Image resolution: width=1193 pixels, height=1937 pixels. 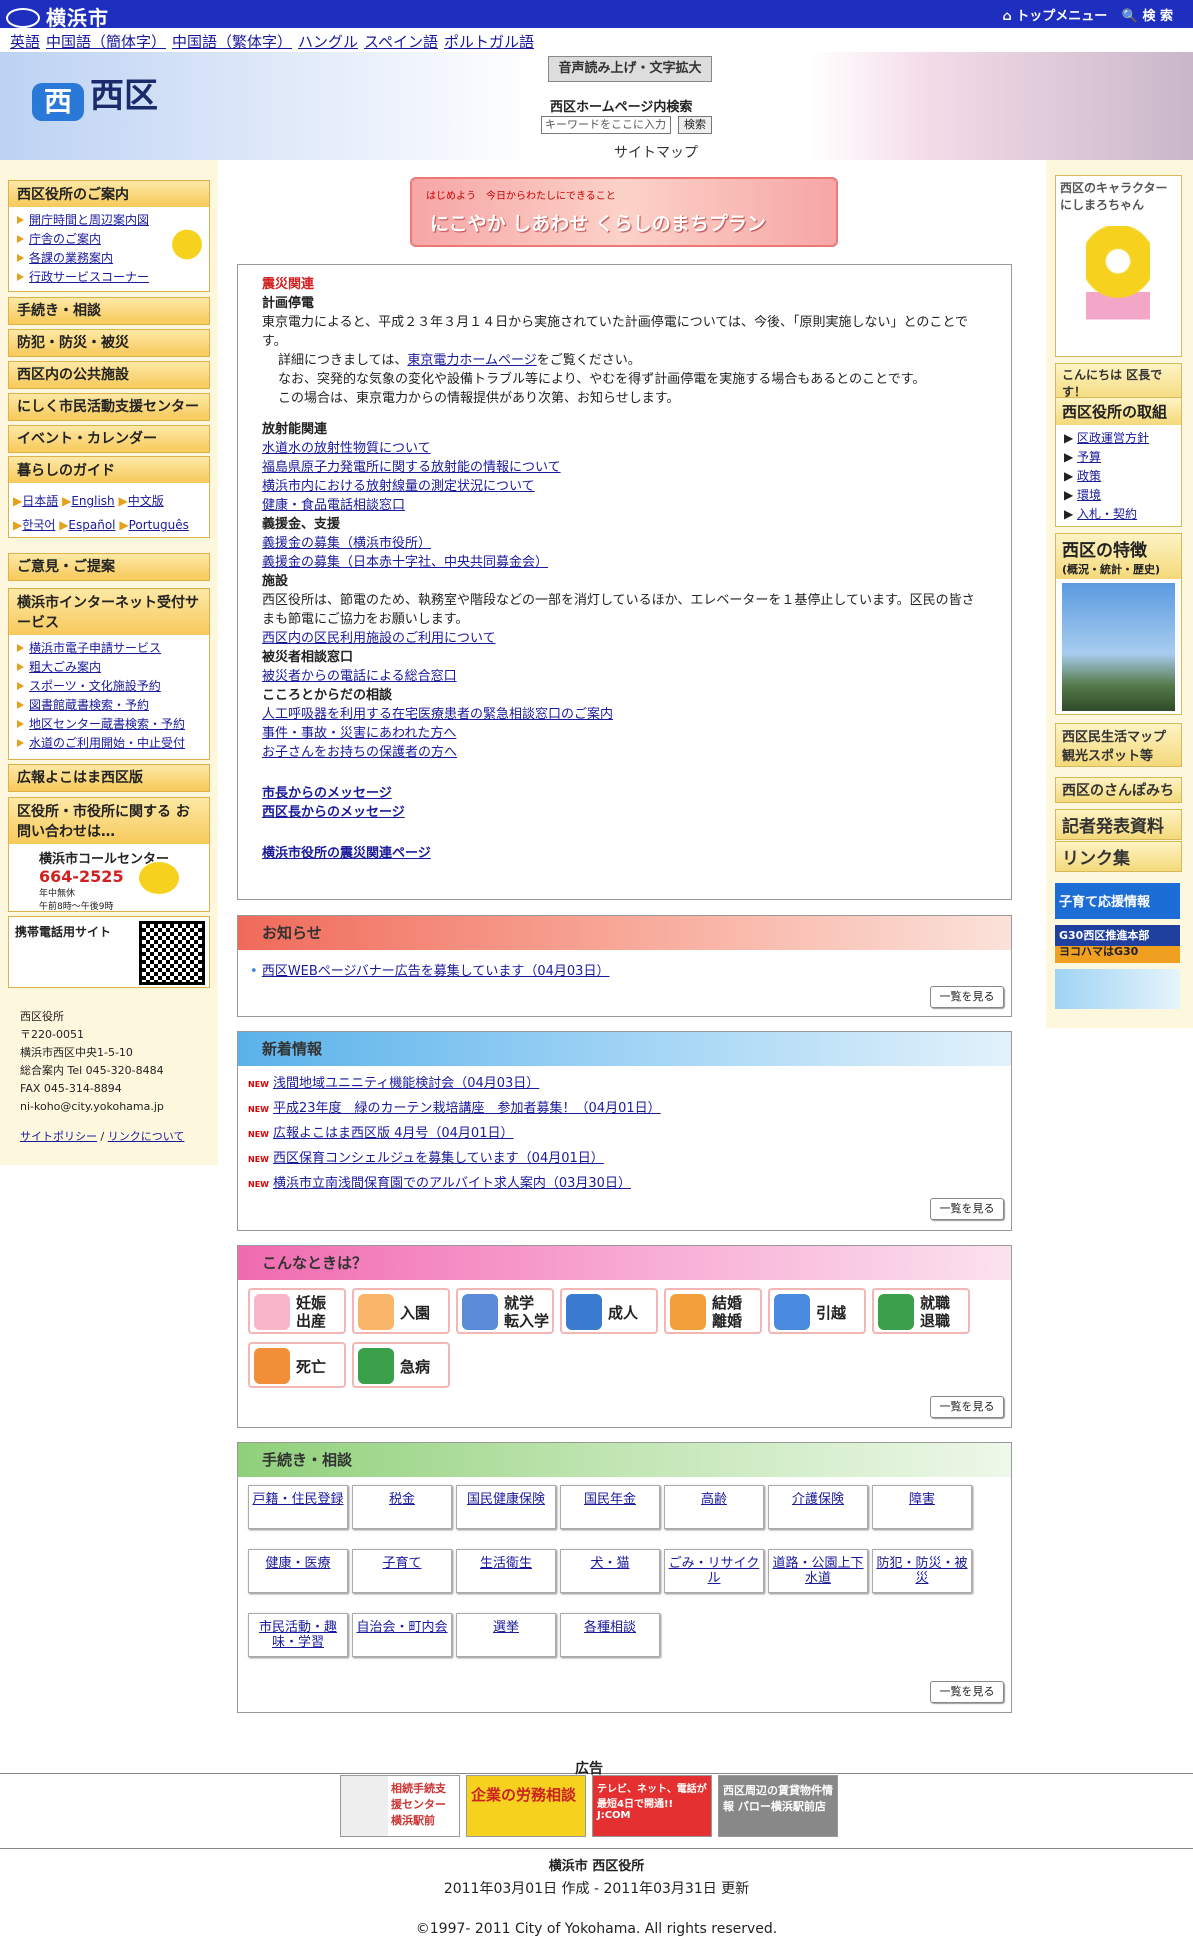 What do you see at coordinates (610, 1635) in the screenshot?
I see `procedure-button: 各種相談` at bounding box center [610, 1635].